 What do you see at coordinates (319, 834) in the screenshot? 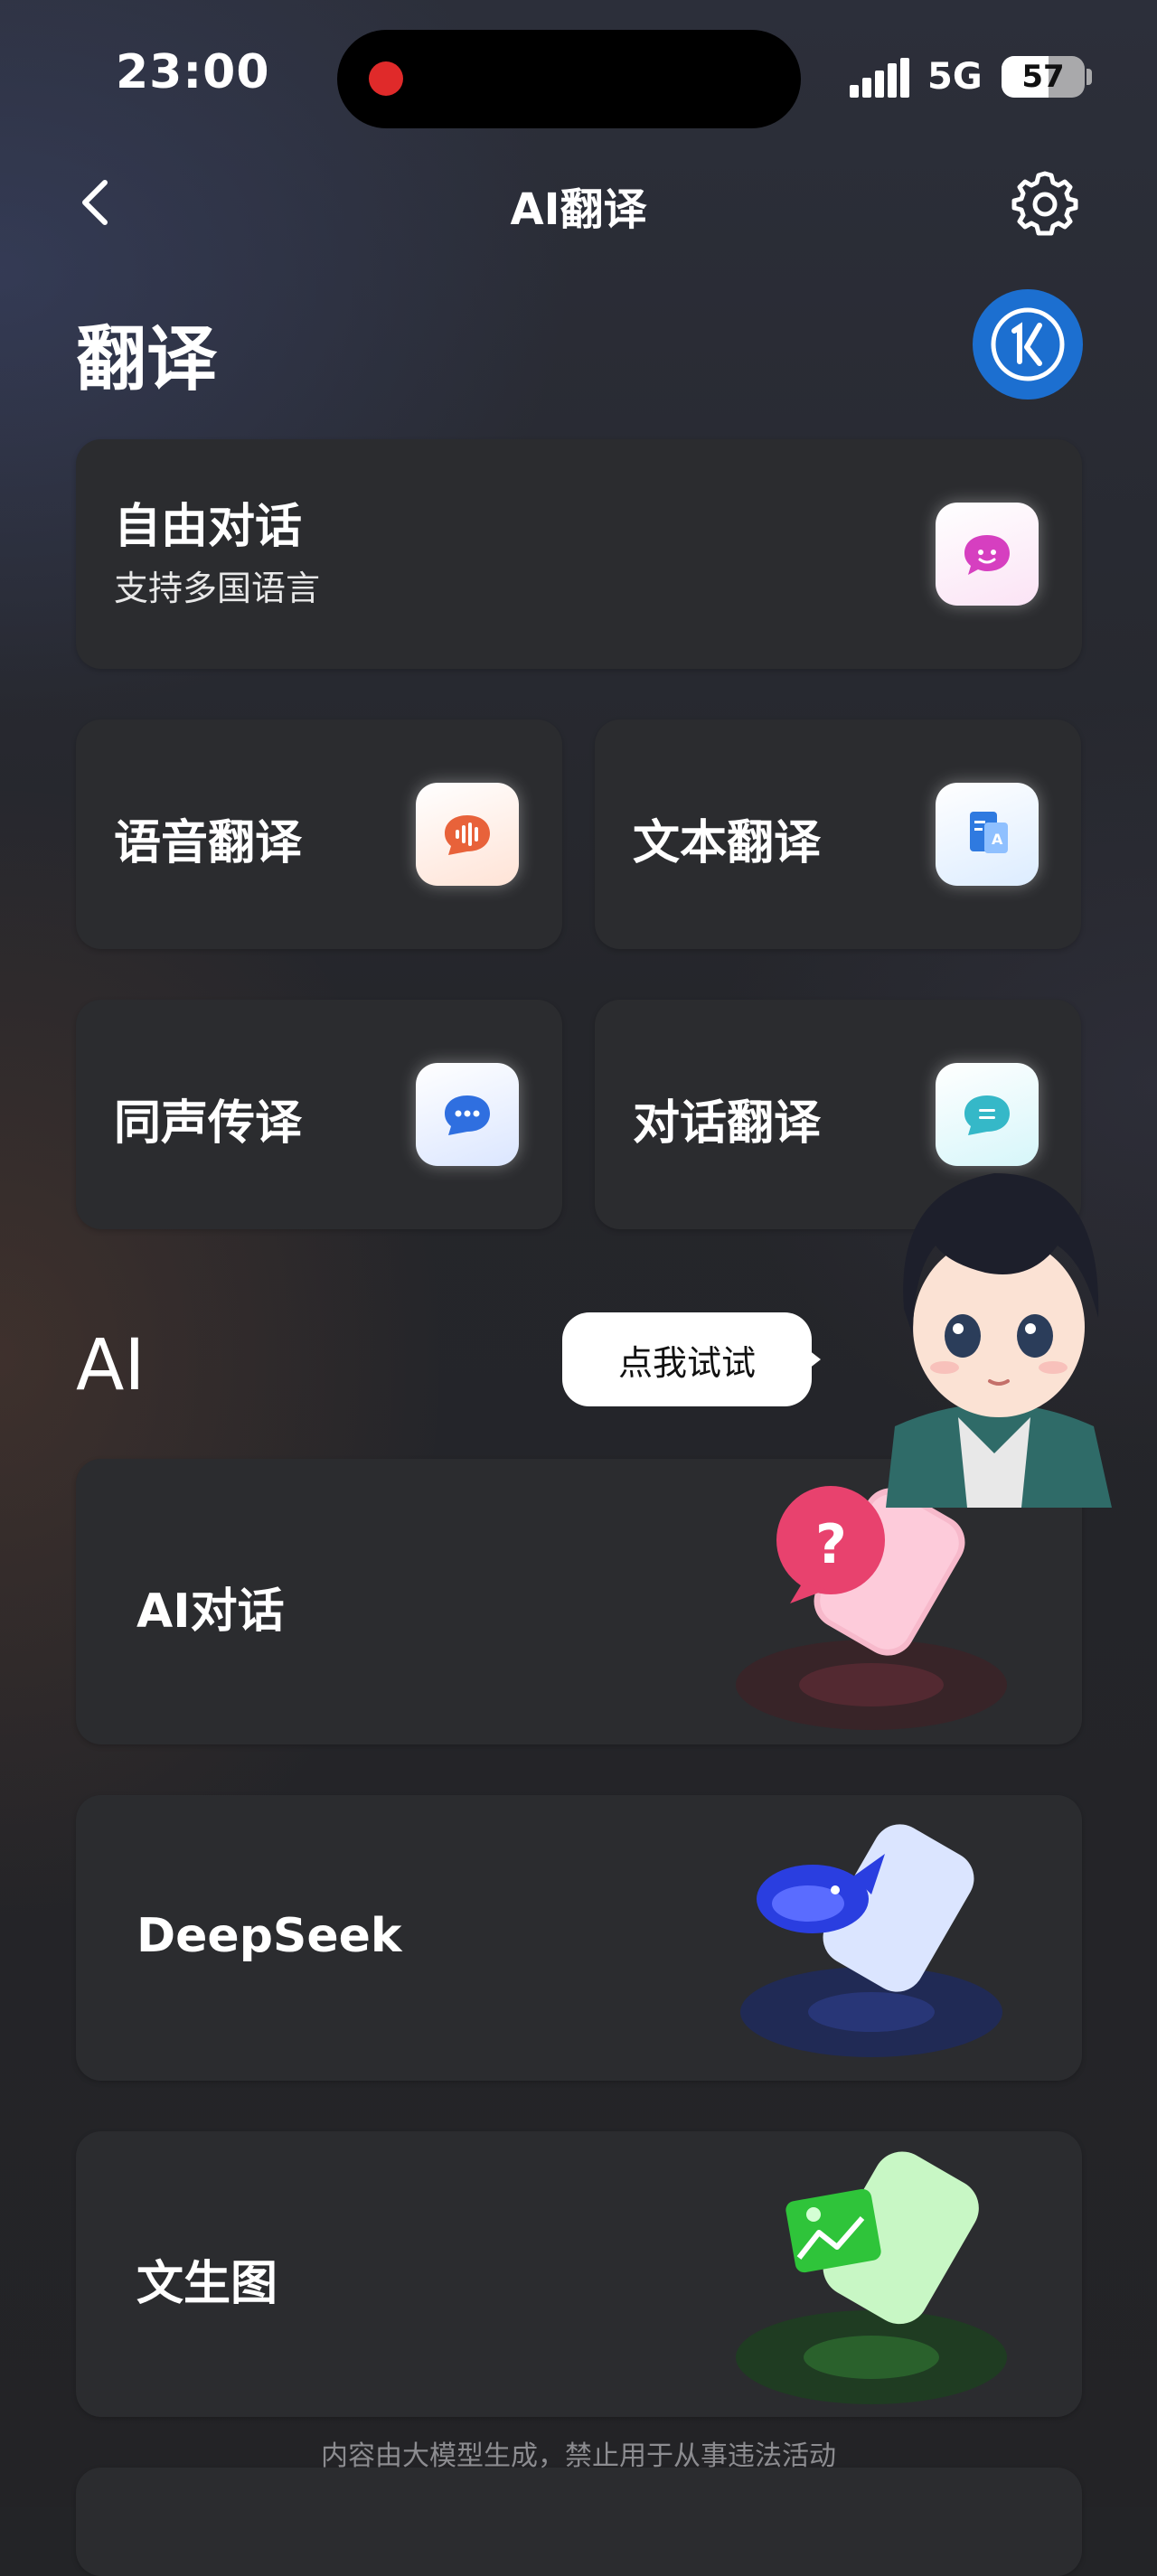
I see `voice-translate-card: 语音翻译` at bounding box center [319, 834].